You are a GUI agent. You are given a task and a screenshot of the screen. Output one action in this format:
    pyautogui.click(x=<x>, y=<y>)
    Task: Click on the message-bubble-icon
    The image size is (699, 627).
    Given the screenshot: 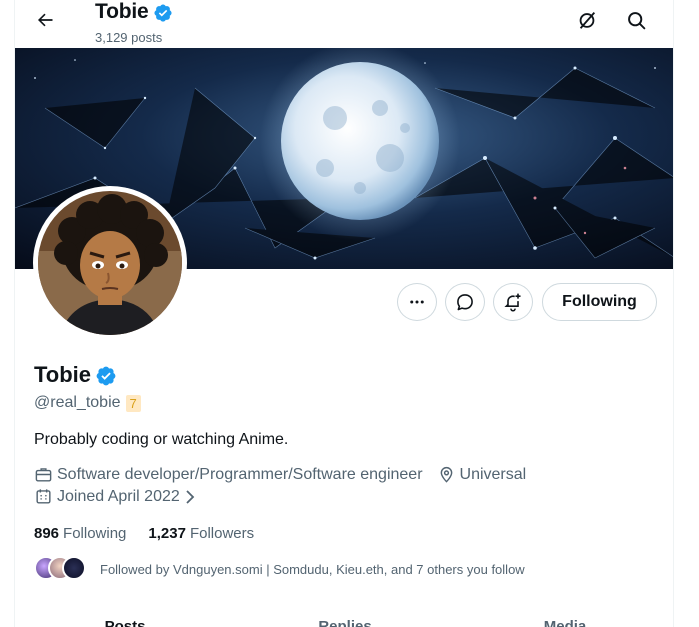 What is the action you would take?
    pyautogui.click(x=465, y=302)
    